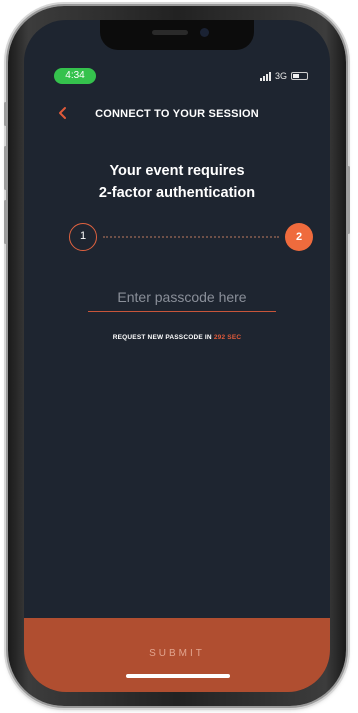 The height and width of the screenshot is (713, 358). Describe the element at coordinates (177, 114) in the screenshot. I see `page-title: CONNECT TO YOUR SESSION` at that location.